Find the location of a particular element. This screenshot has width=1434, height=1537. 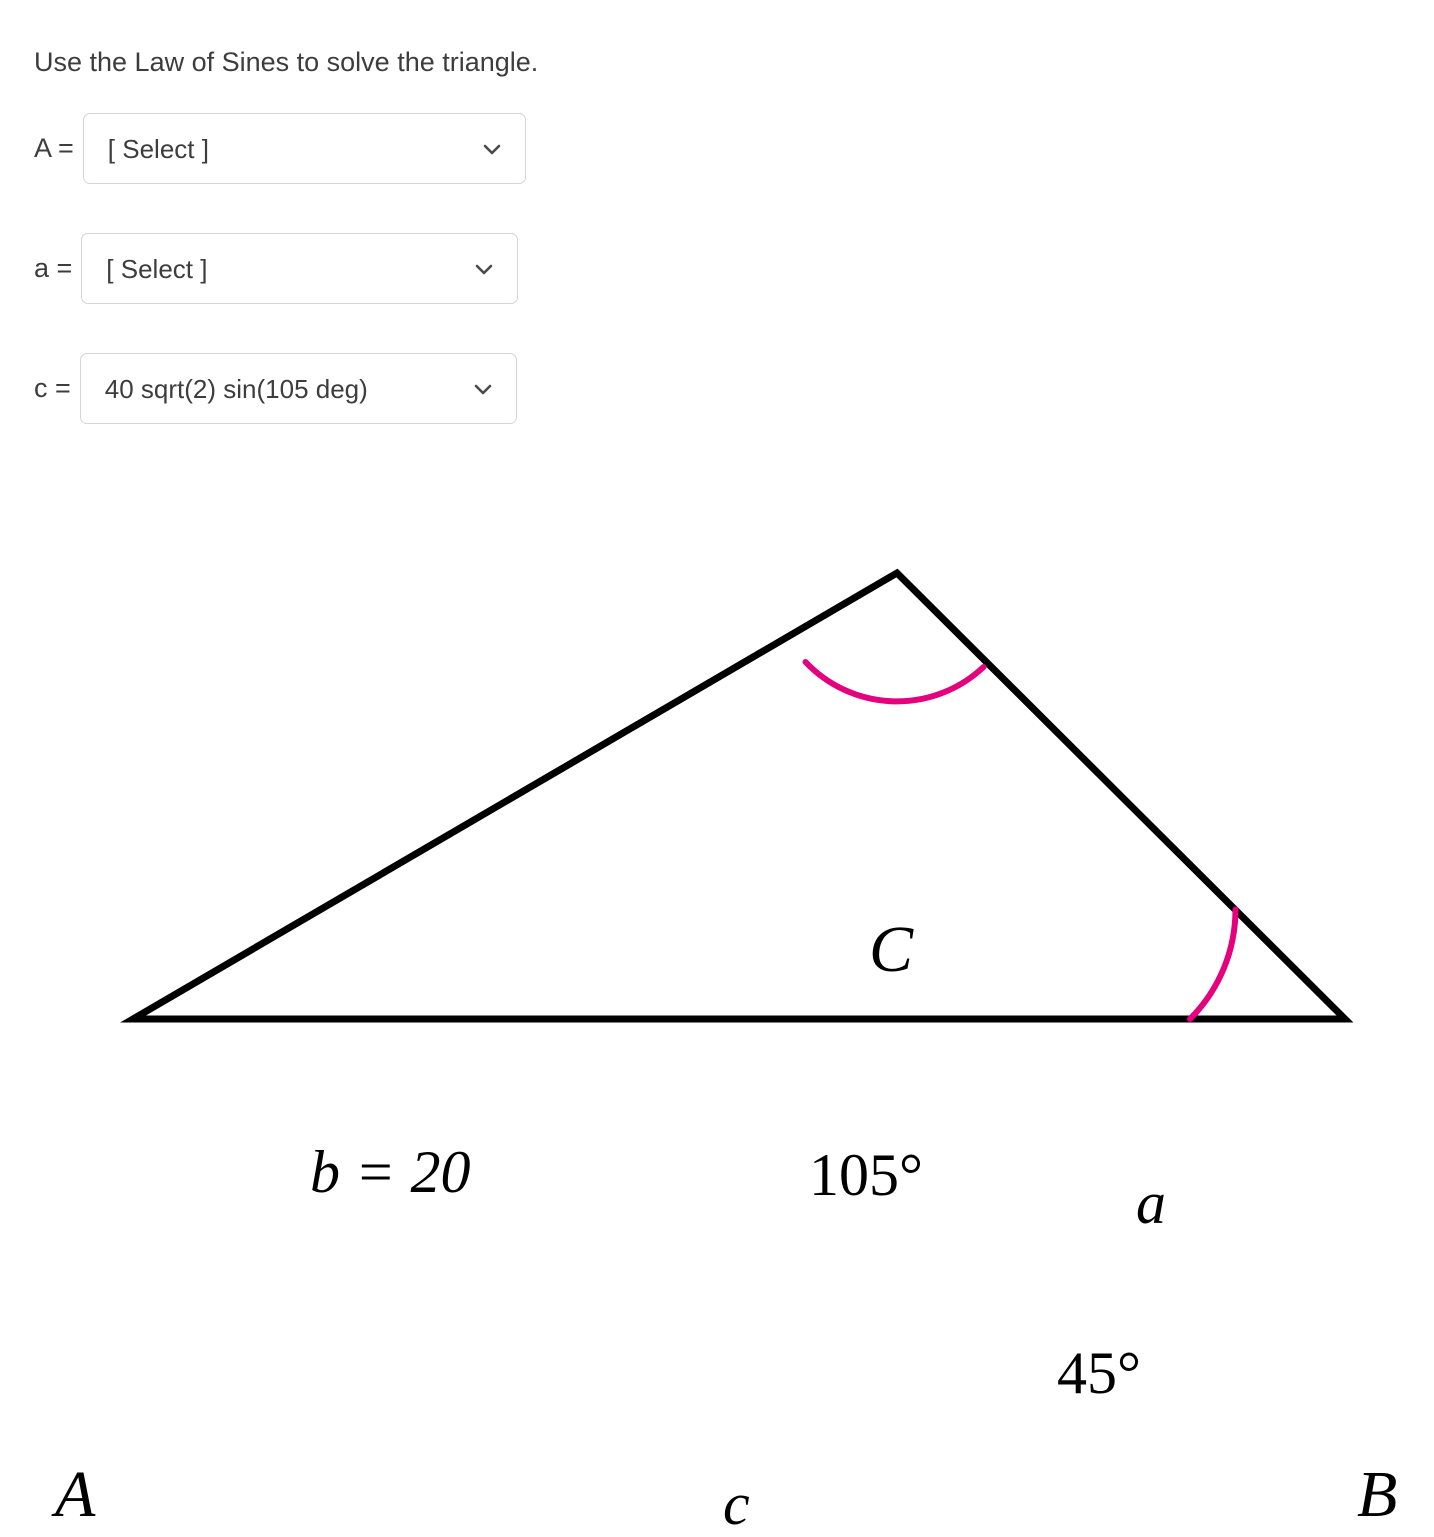

field-label-c: c = is located at coordinates (52, 388).